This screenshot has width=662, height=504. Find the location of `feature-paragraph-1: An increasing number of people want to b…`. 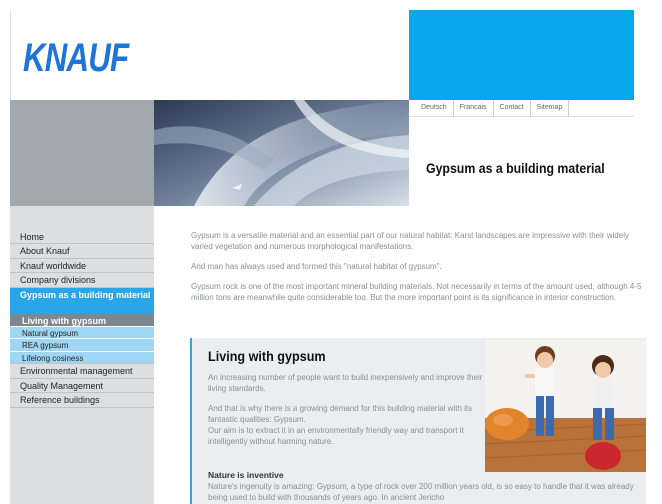

feature-paragraph-1: An increasing number of people want to b… is located at coordinates (345, 383).